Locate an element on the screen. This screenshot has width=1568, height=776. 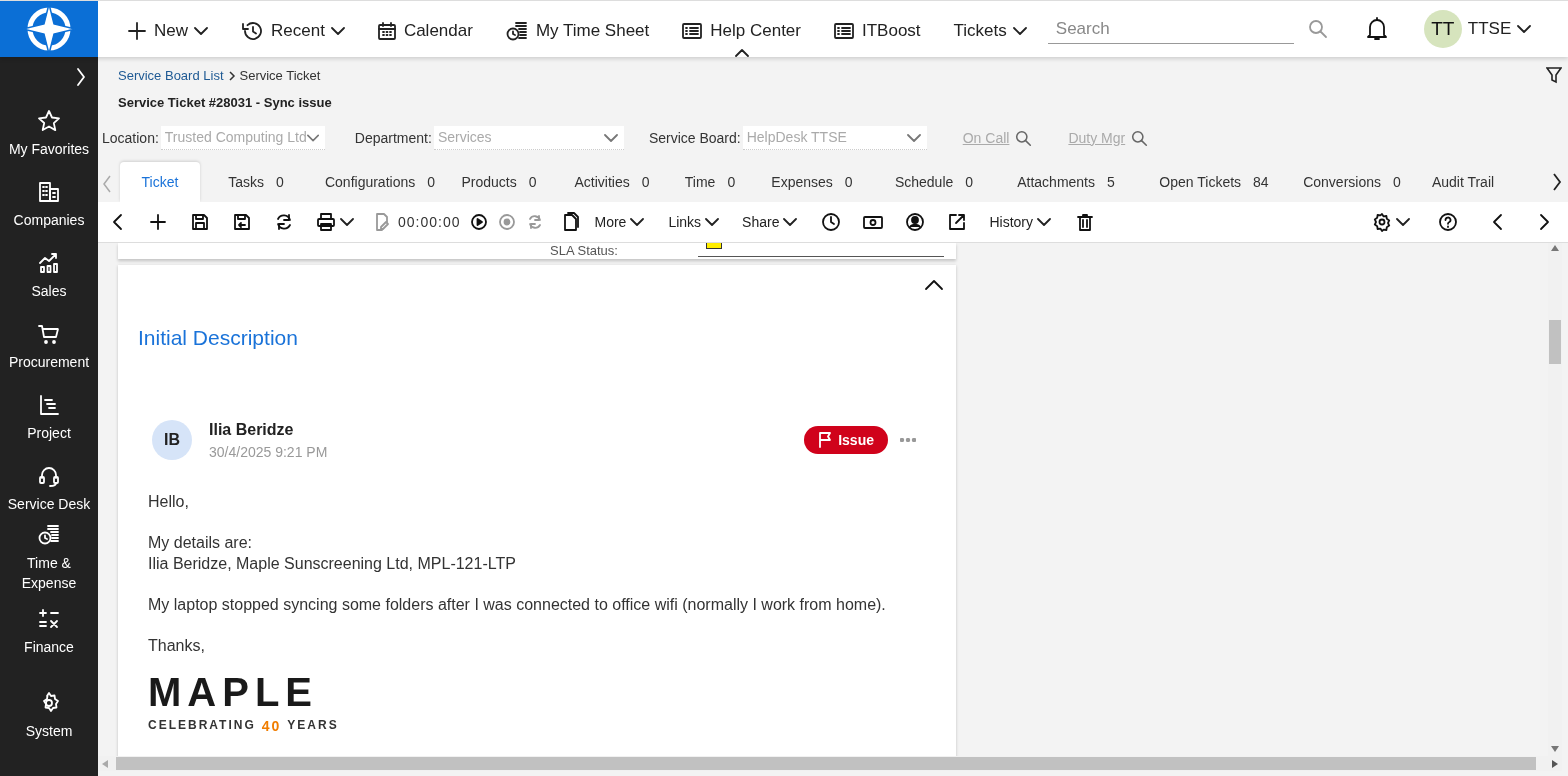
tab: Tasks 0 is located at coordinates (256, 182).